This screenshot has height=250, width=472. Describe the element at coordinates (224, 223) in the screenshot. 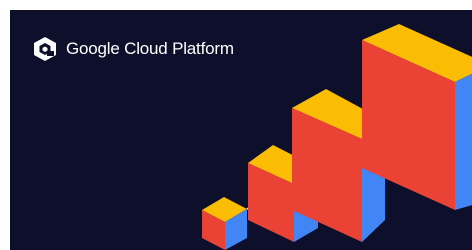

I see `cube-small` at that location.